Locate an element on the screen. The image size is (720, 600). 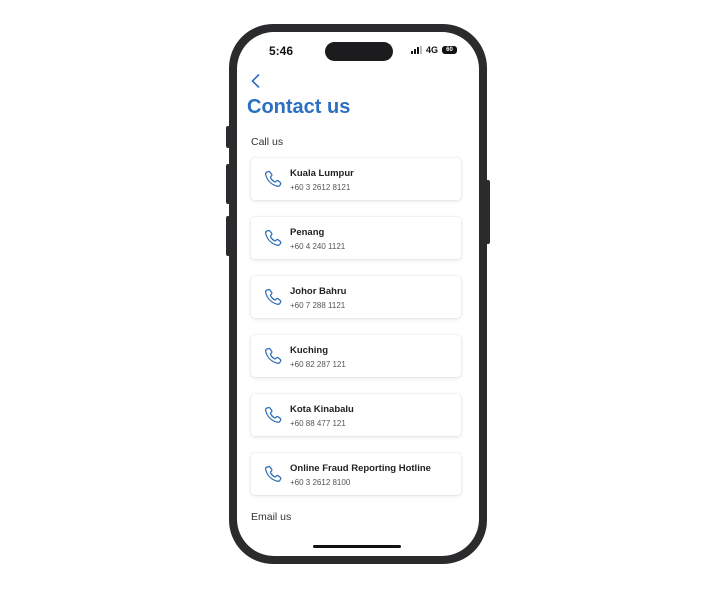
page-title: Contact us is located at coordinates (299, 107).